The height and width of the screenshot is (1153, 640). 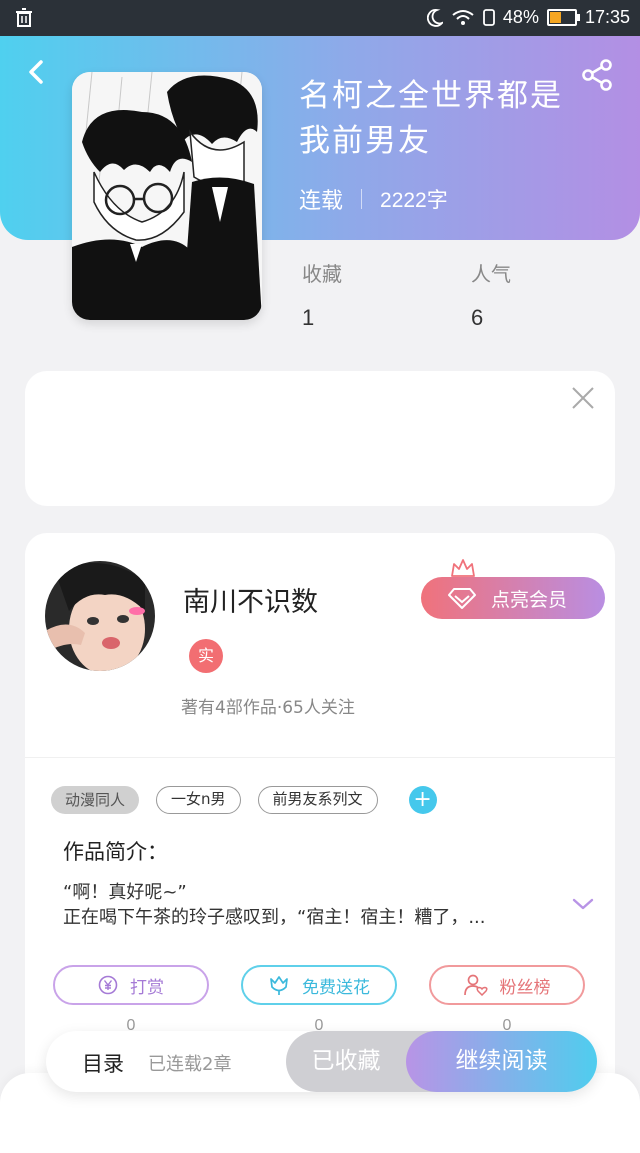 What do you see at coordinates (414, 200) in the screenshot?
I see `word-count: 2222字` at bounding box center [414, 200].